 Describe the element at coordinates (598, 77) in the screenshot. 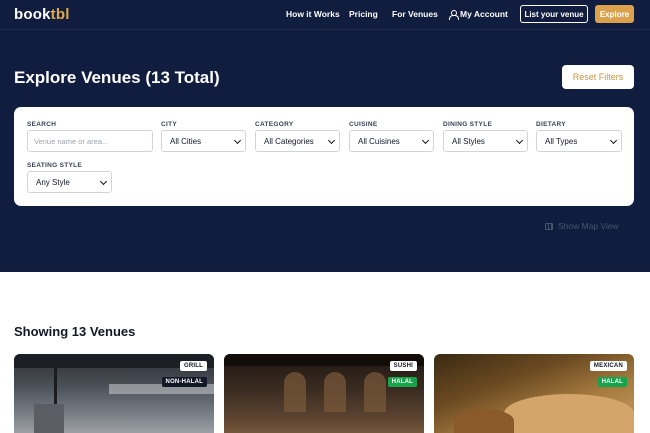

I see `reset-filters-button: Reset Filters` at that location.